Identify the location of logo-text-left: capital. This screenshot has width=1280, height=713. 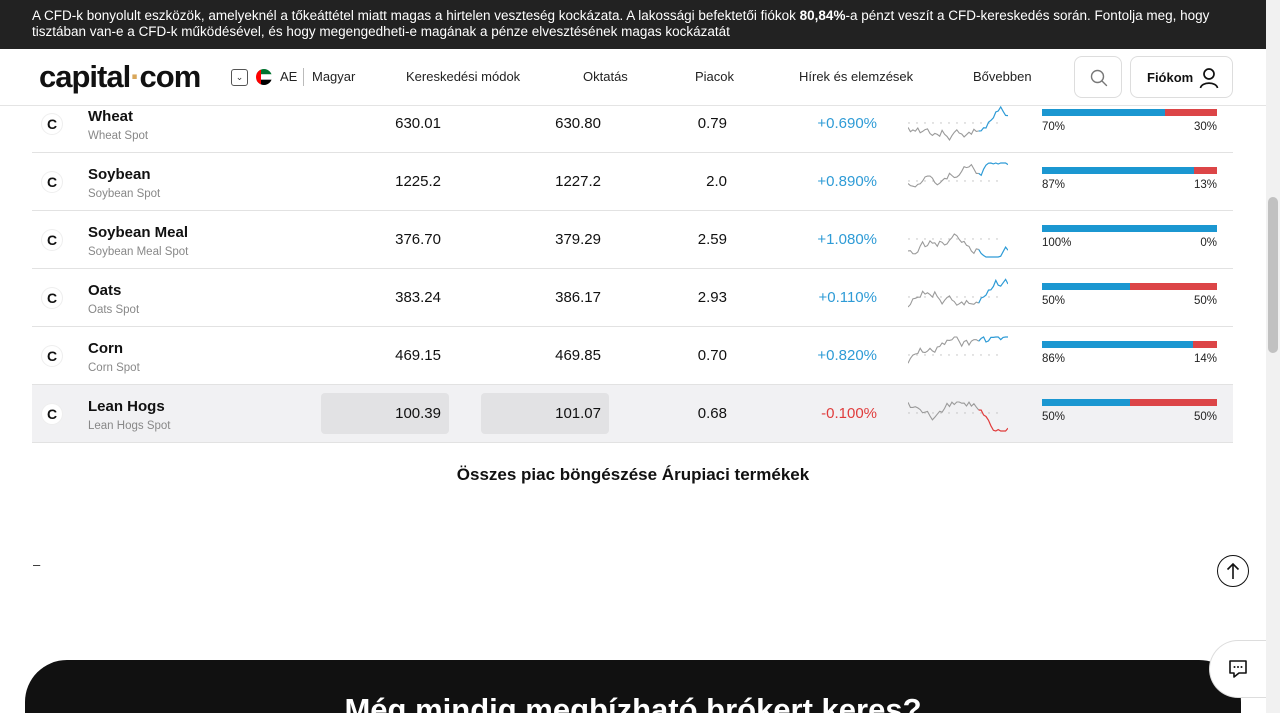
(85, 76).